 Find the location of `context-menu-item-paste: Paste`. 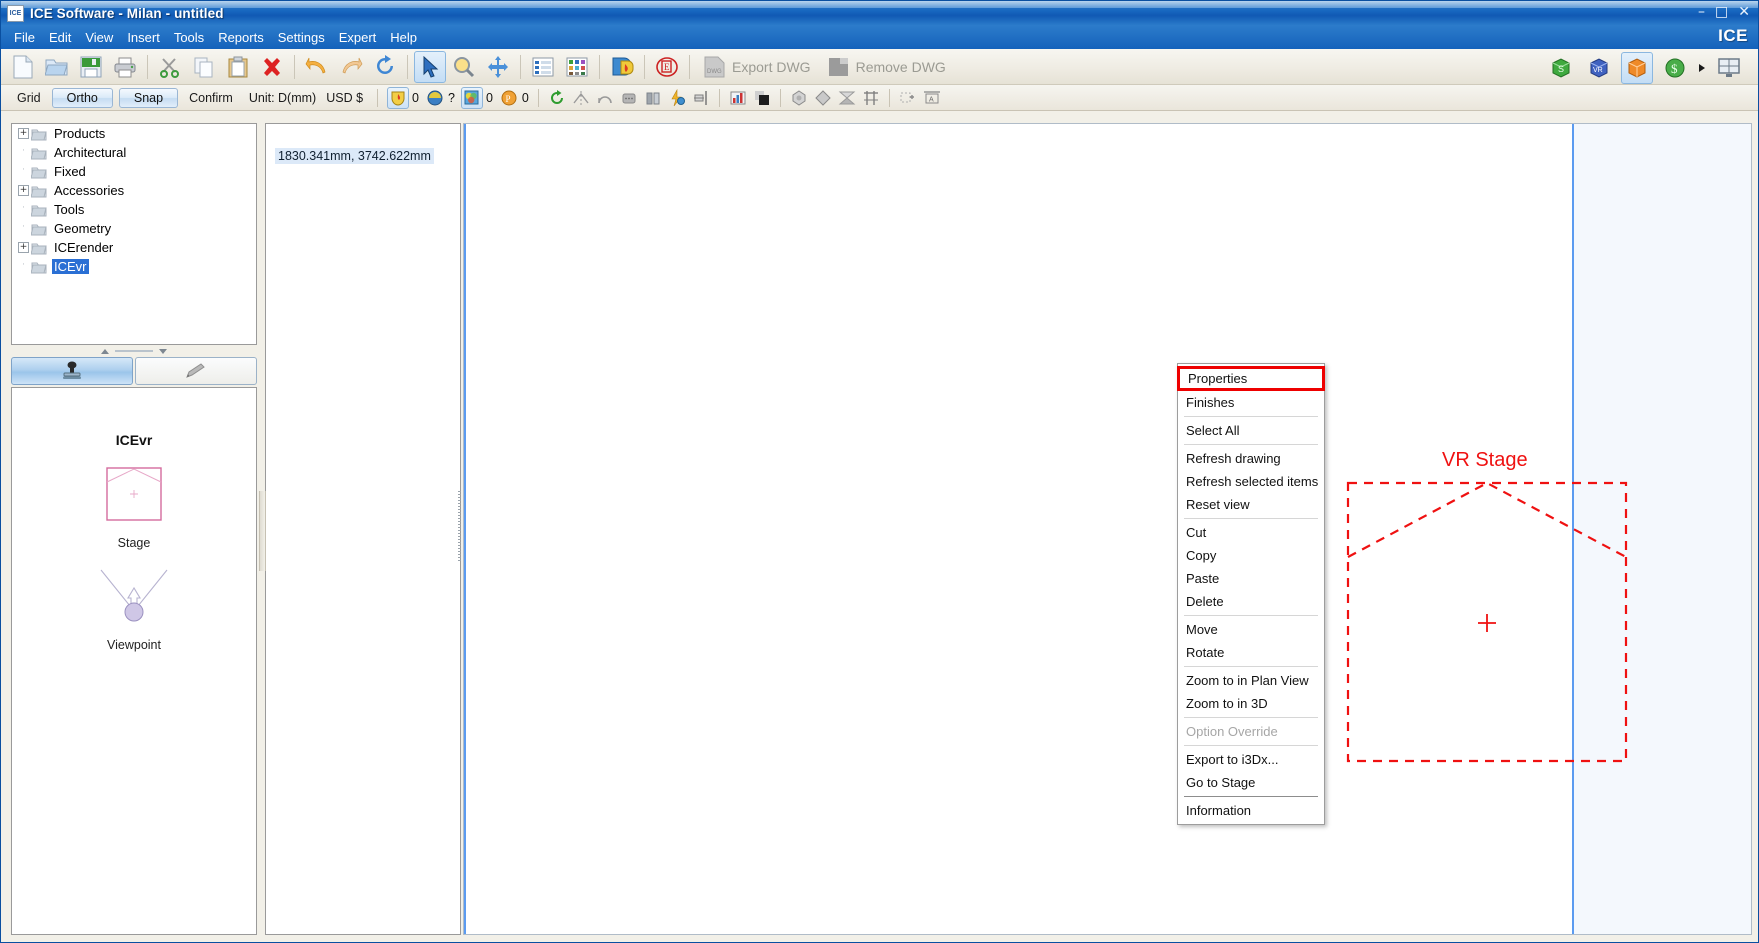

context-menu-item-paste: Paste is located at coordinates (1251, 578).